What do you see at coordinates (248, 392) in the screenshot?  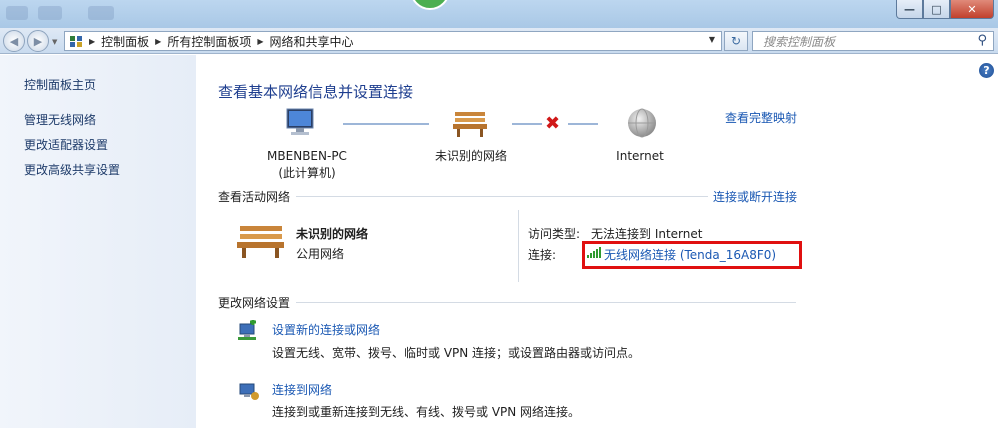 I see `connect-network-icon` at bounding box center [248, 392].